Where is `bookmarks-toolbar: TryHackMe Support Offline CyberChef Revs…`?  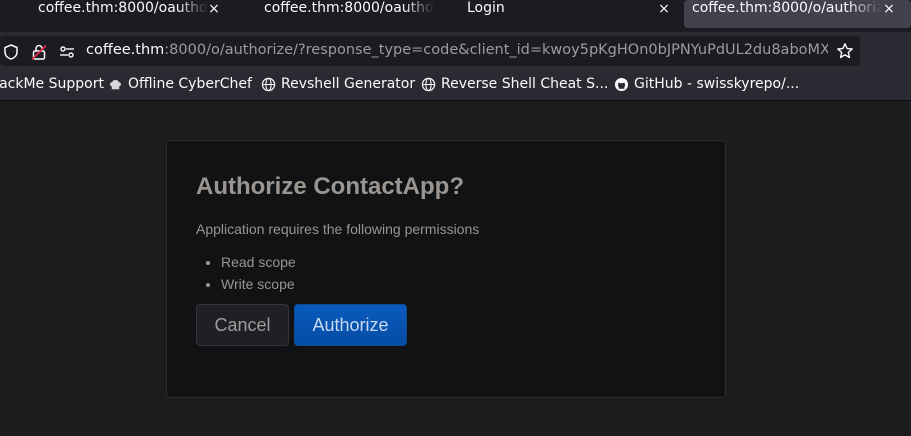
bookmarks-toolbar: TryHackMe Support Offline CyberChef Revs… is located at coordinates (455, 85).